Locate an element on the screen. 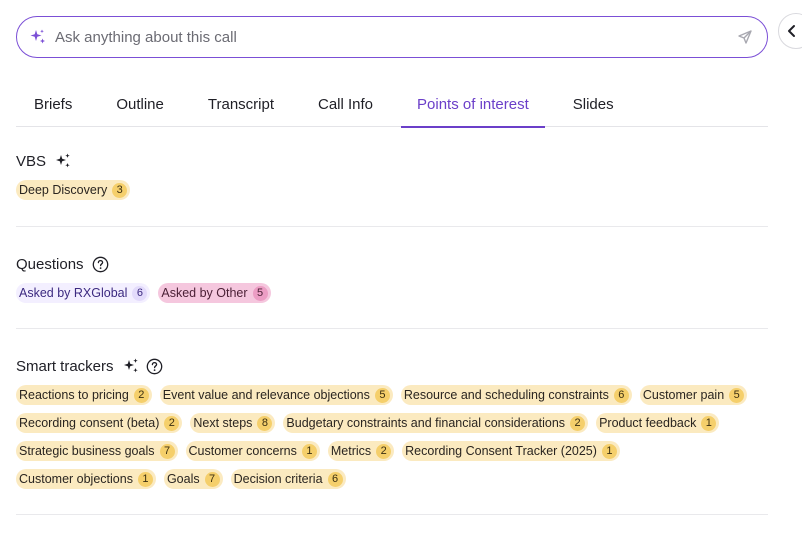 The image size is (802, 553). chip-metrics: Metrics 2 is located at coordinates (361, 451).